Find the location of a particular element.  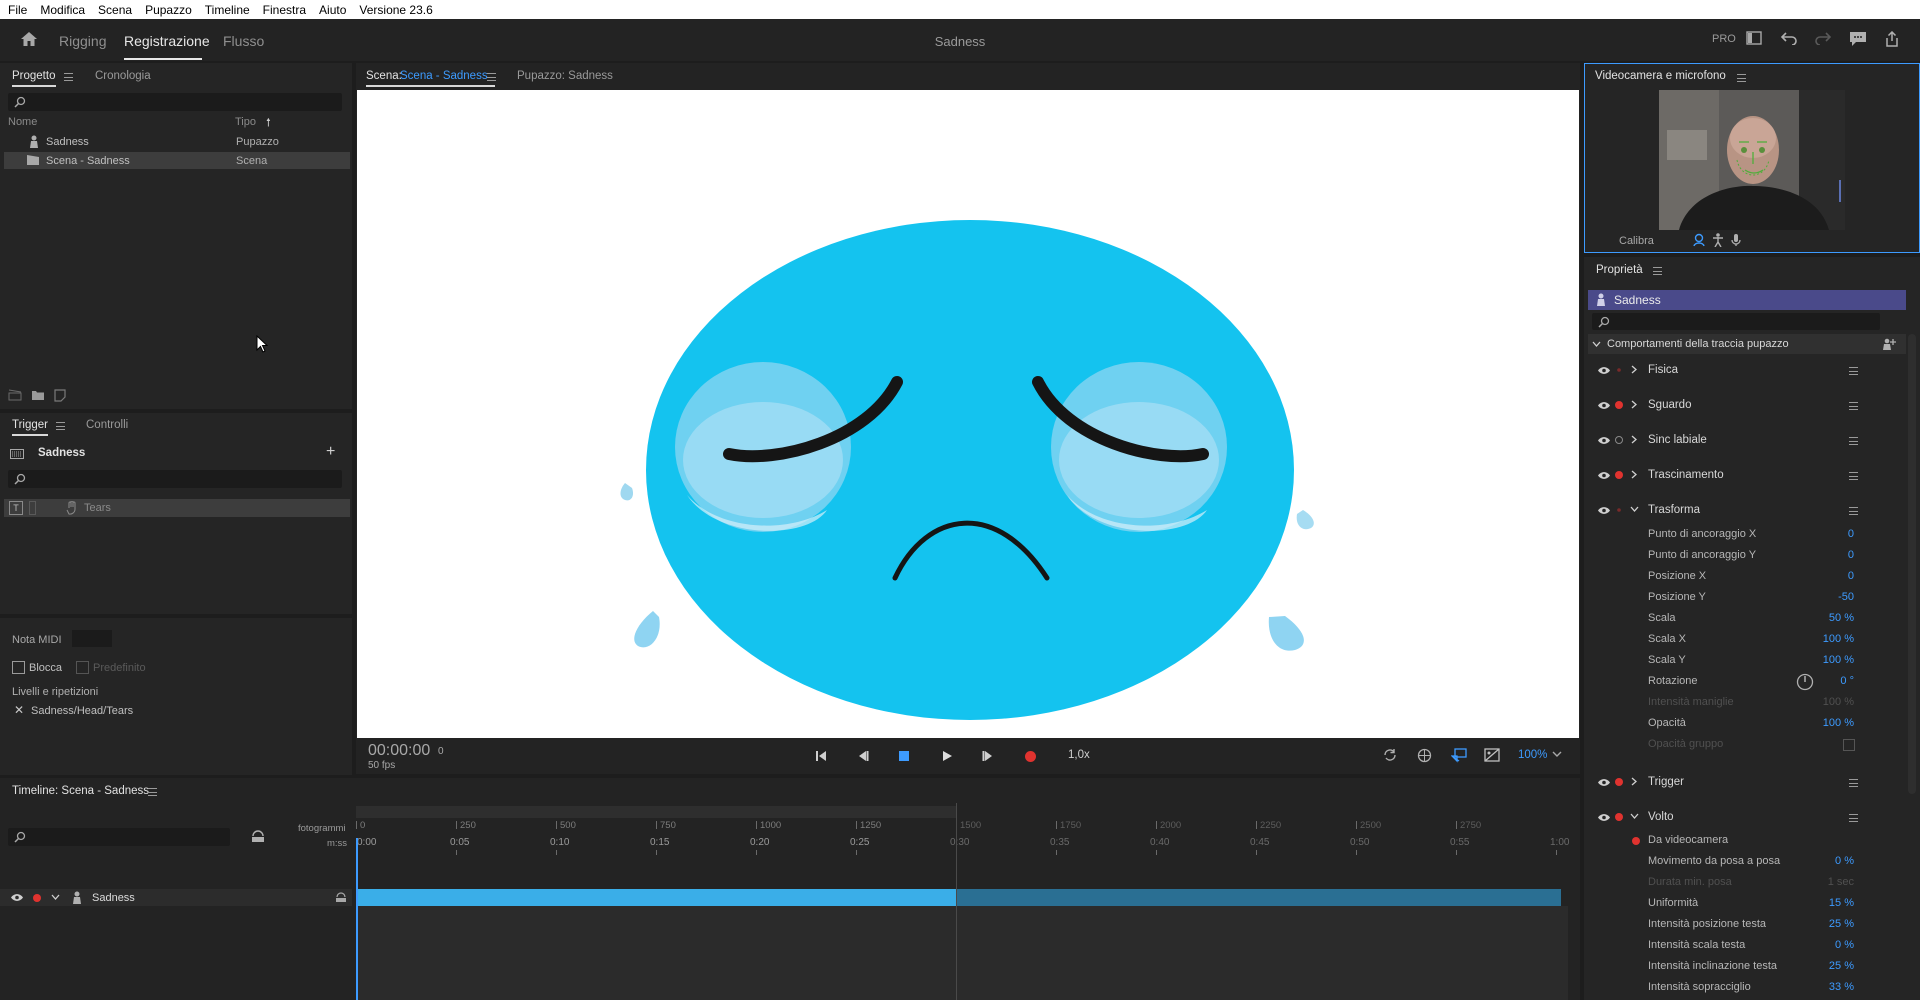

behavior-row: Sguardo is located at coordinates (1721, 406).